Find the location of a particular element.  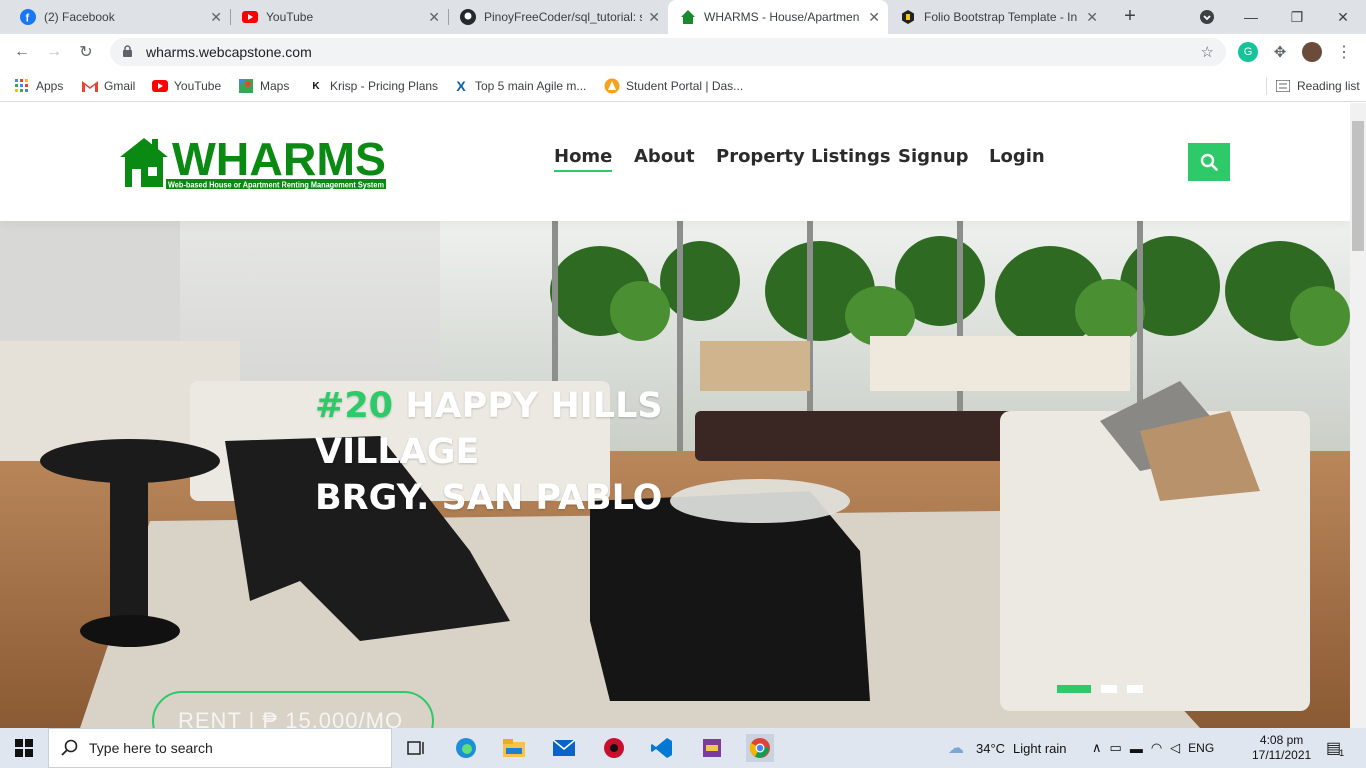

reload-icon: ↻ is located at coordinates (86, 52).